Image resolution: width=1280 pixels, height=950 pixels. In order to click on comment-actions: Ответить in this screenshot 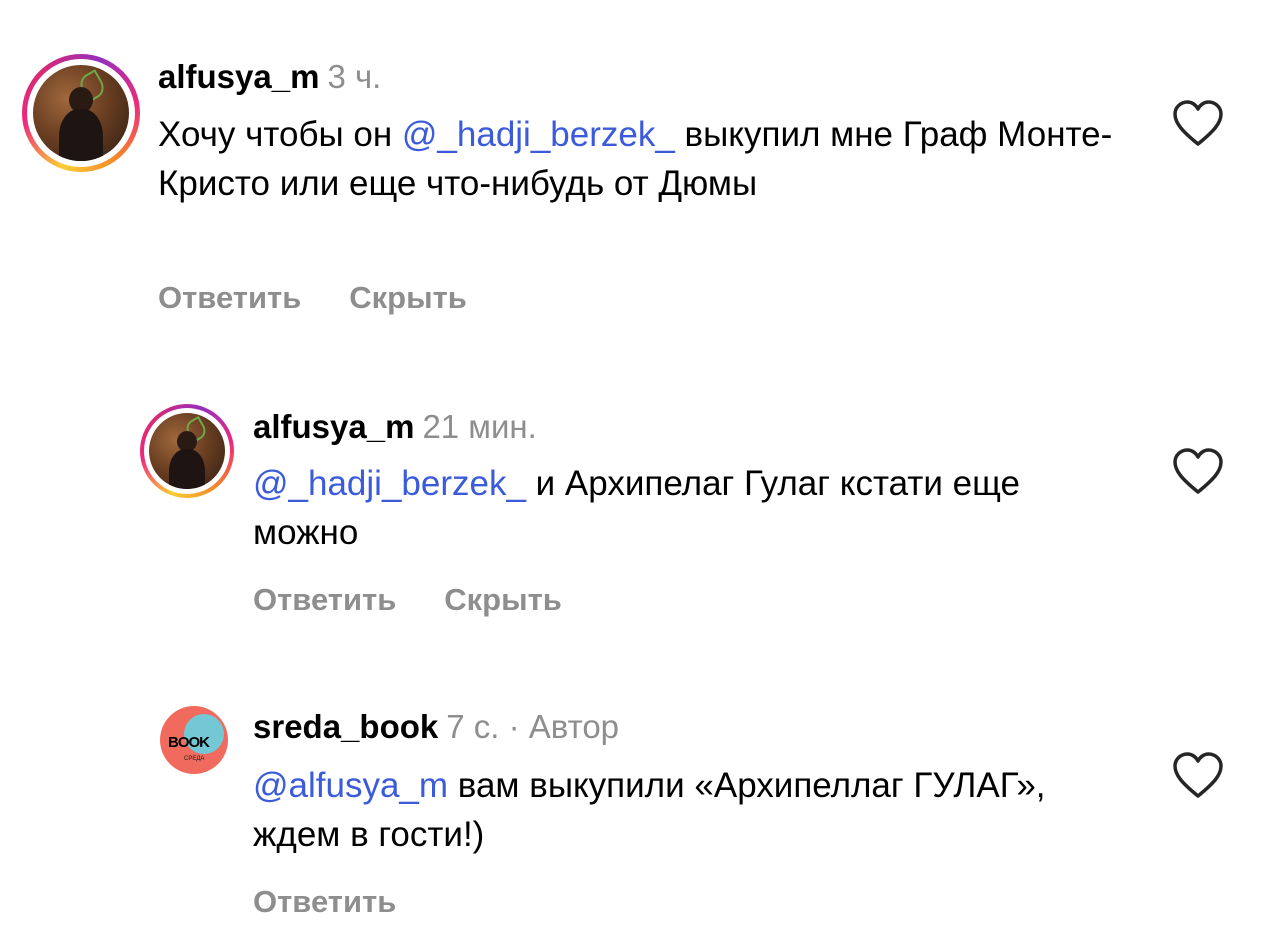, I will do `click(348, 902)`.